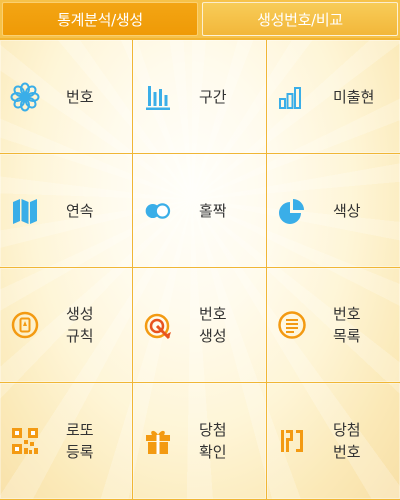  What do you see at coordinates (213, 210) in the screenshot?
I see `menu-label: 홀짝` at bounding box center [213, 210].